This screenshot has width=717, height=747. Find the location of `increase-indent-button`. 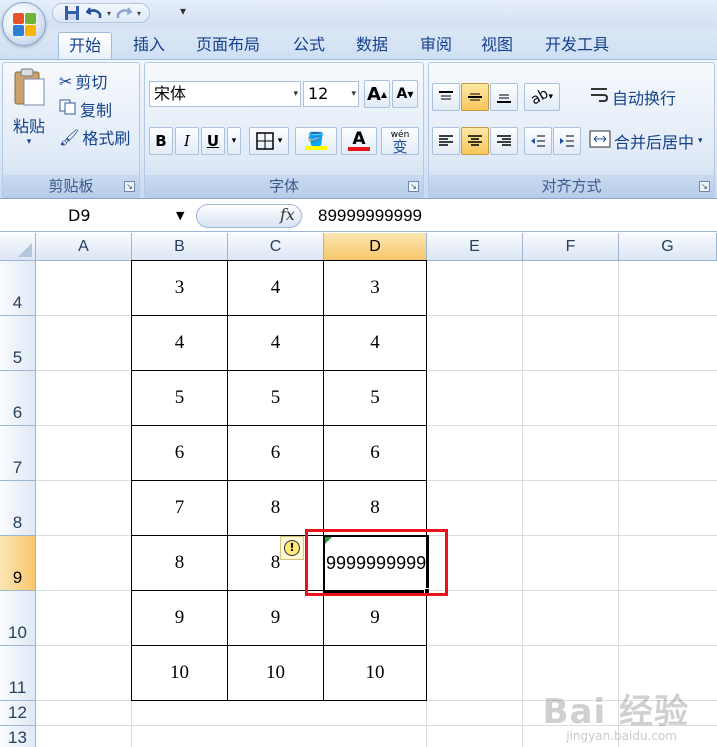

increase-indent-button is located at coordinates (567, 141).